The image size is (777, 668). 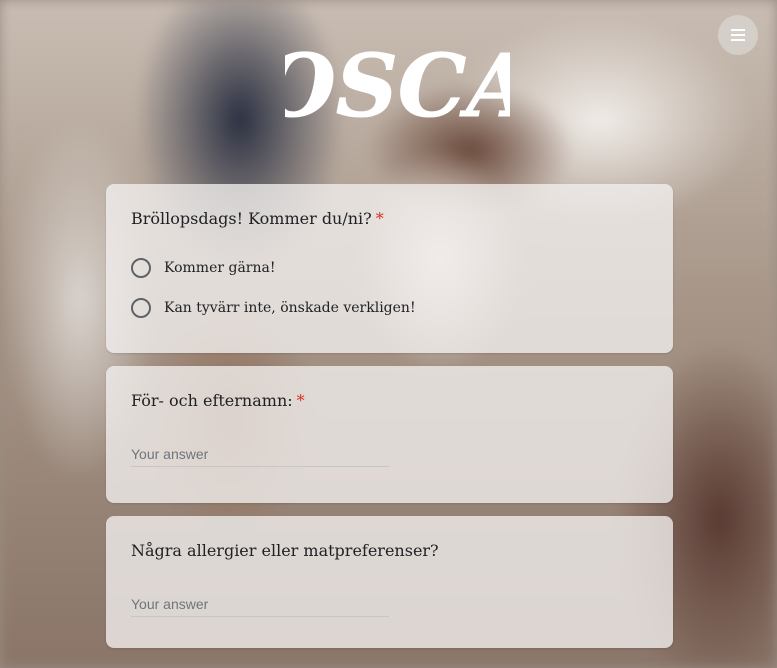 I want to click on radio-option-no: Kan tyvärr inte, önskade verkligen!, so click(x=389, y=308).